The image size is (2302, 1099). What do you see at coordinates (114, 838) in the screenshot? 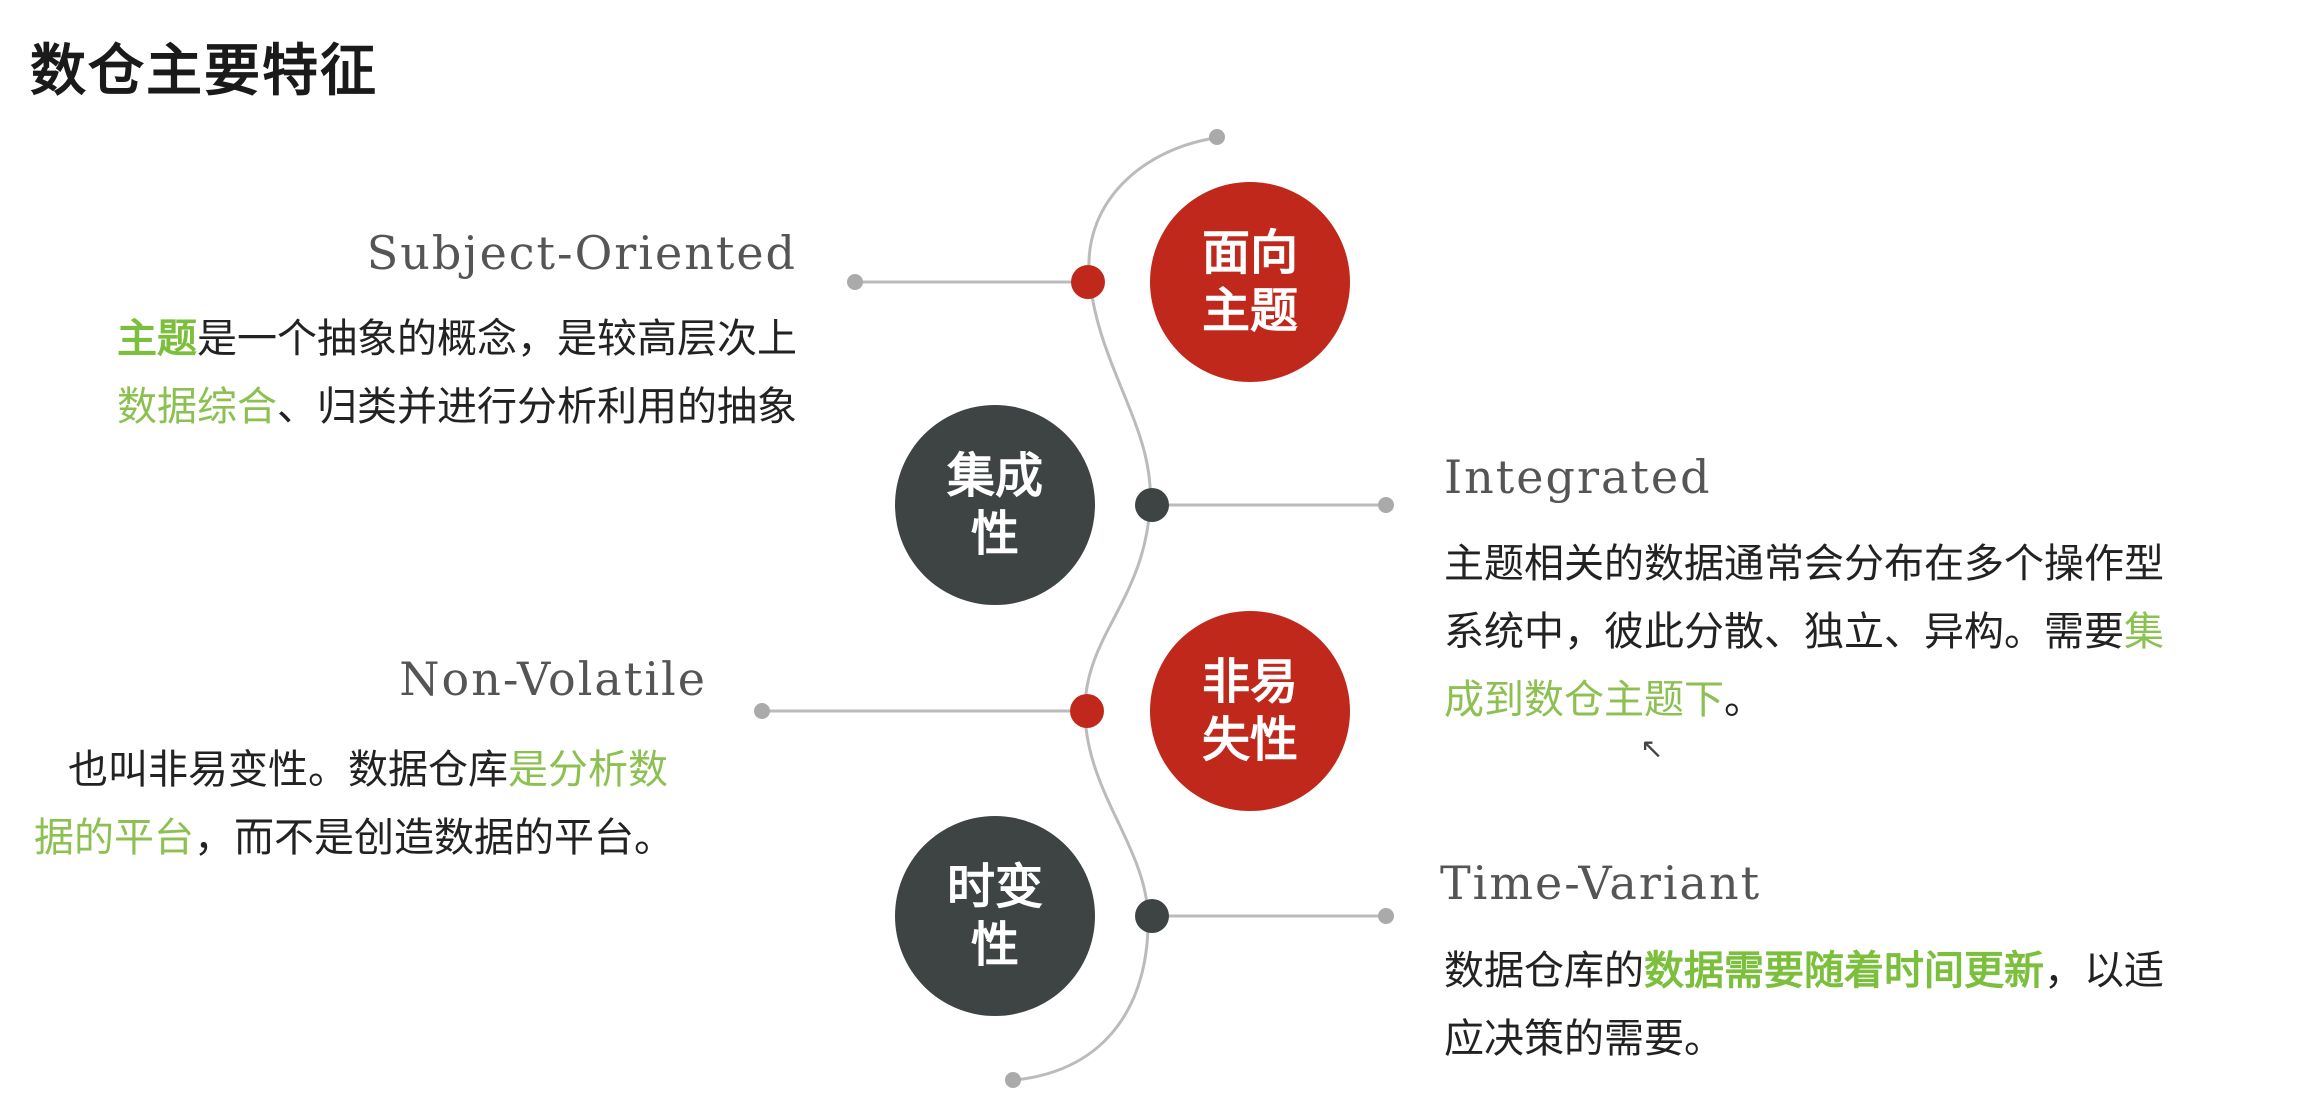
I see `desc-highlight: 据的平台` at bounding box center [114, 838].